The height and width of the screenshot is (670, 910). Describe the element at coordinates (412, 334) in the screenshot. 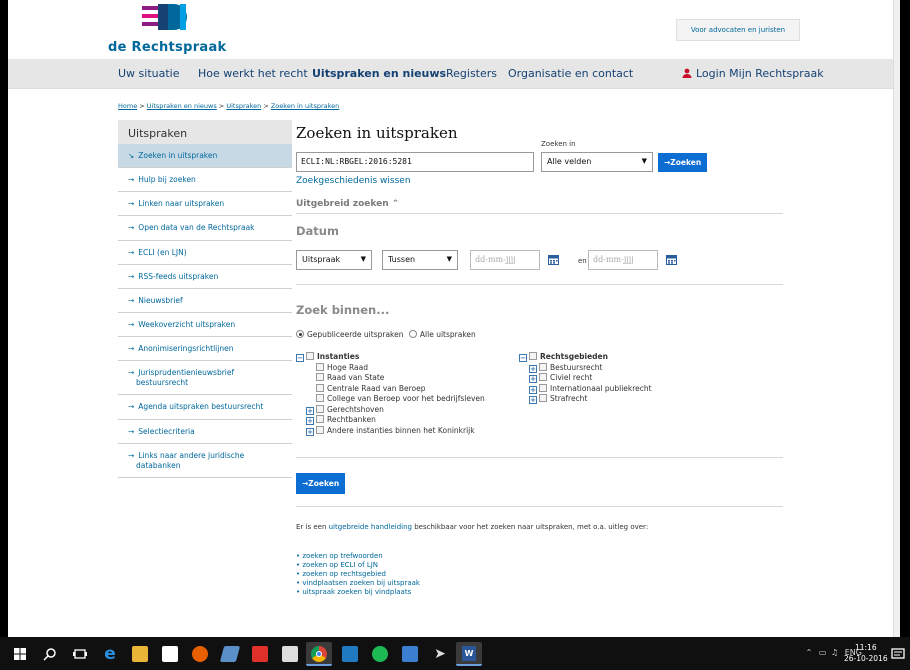

I see `radio-all` at that location.